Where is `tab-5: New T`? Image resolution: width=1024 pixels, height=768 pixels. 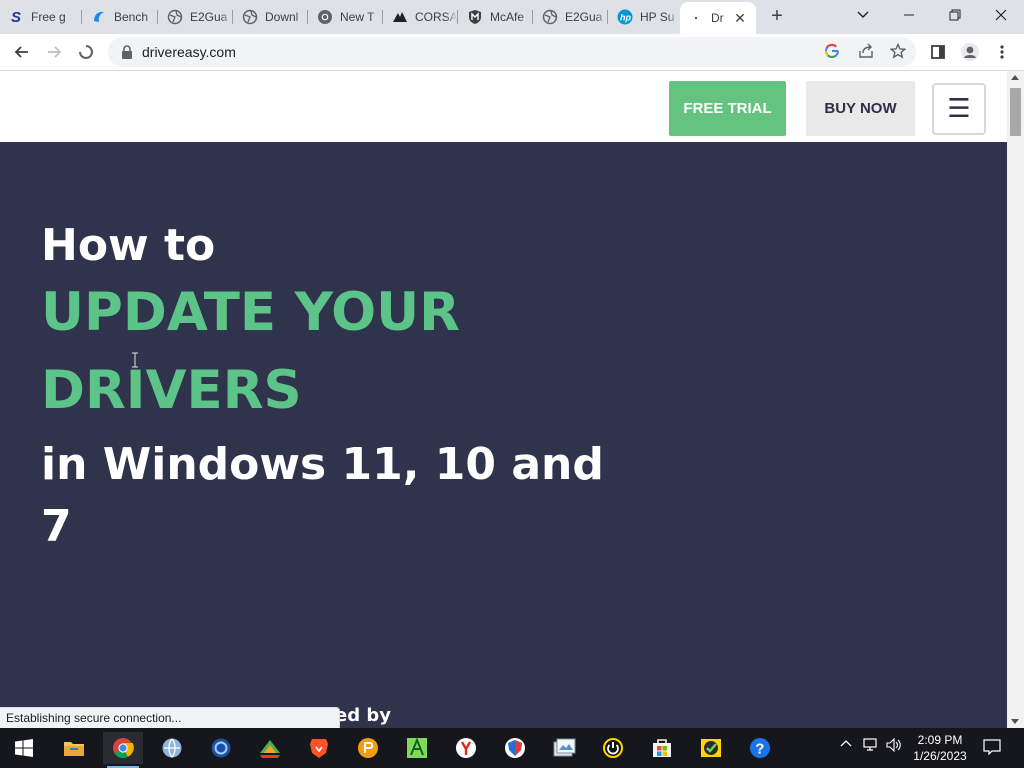 tab-5: New T is located at coordinates (346, 17).